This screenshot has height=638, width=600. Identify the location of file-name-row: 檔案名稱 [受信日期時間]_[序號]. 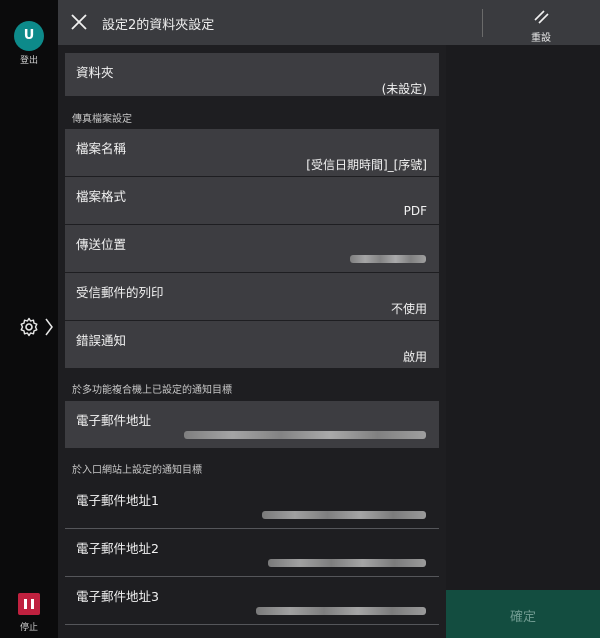
(252, 152).